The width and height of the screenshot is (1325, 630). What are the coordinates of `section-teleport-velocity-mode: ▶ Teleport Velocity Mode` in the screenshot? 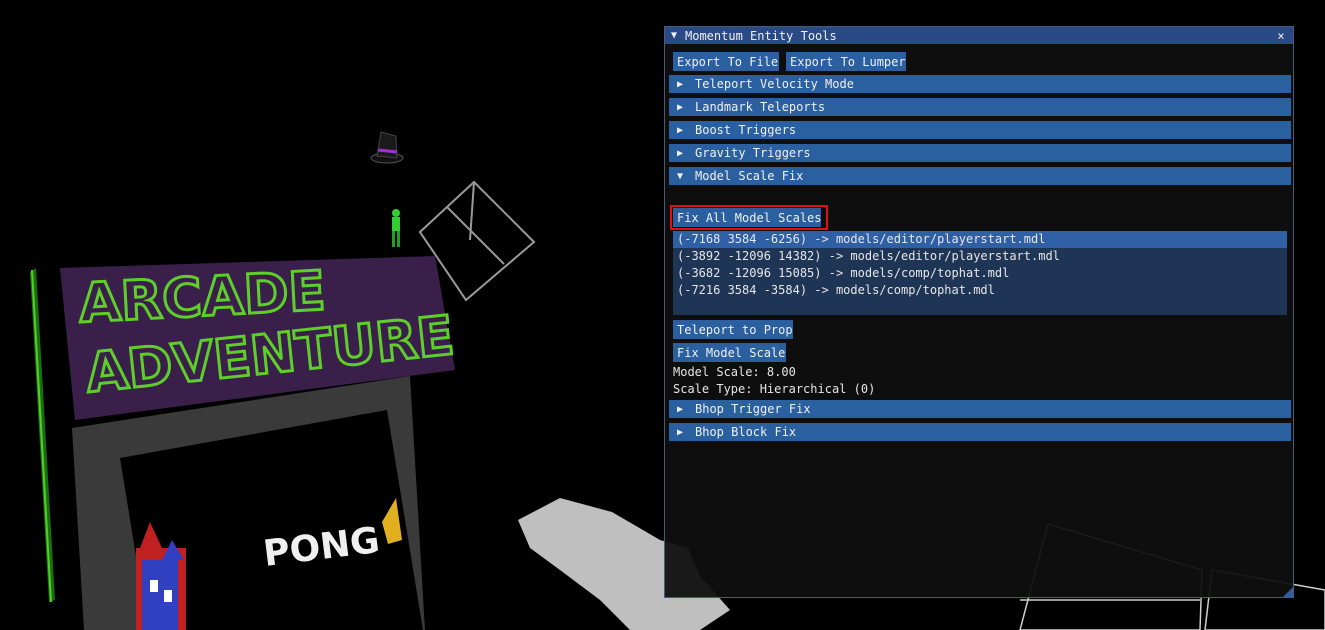 It's located at (980, 84).